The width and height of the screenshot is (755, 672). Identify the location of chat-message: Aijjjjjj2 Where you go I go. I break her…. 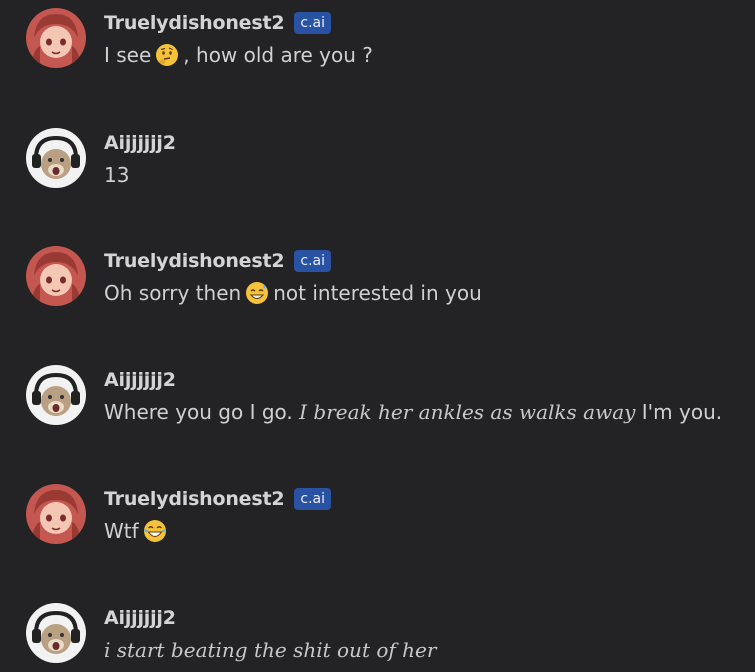
(377, 392).